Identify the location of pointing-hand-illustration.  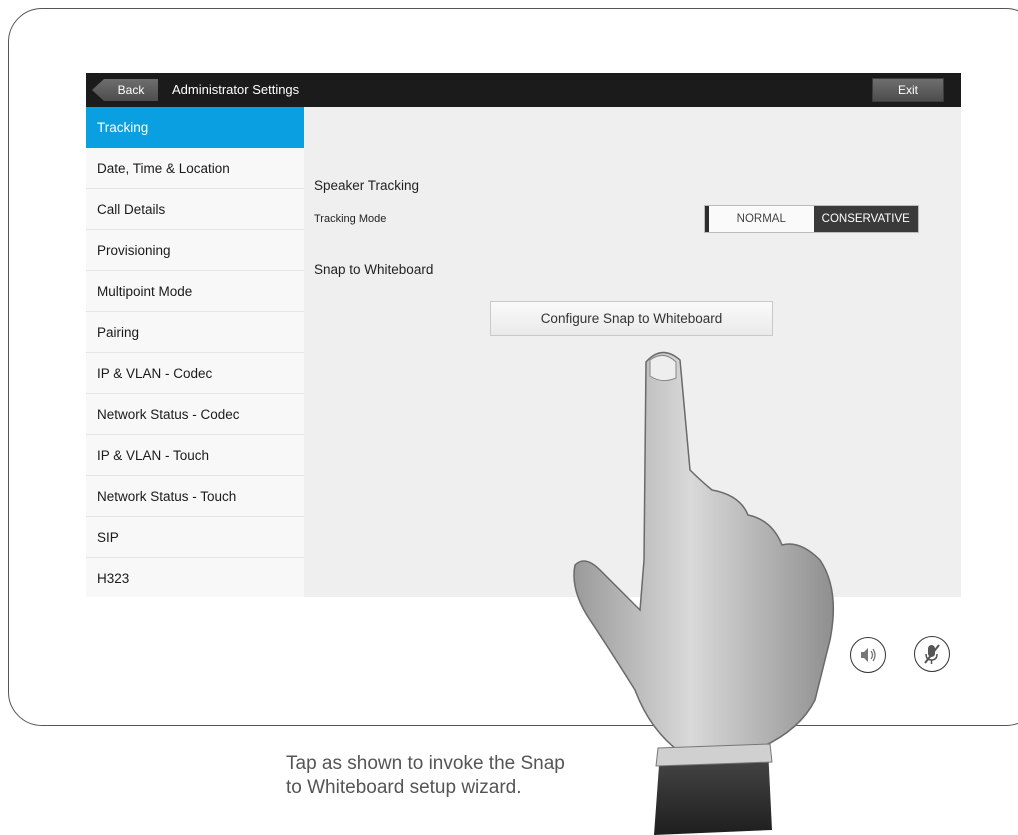
(704, 593).